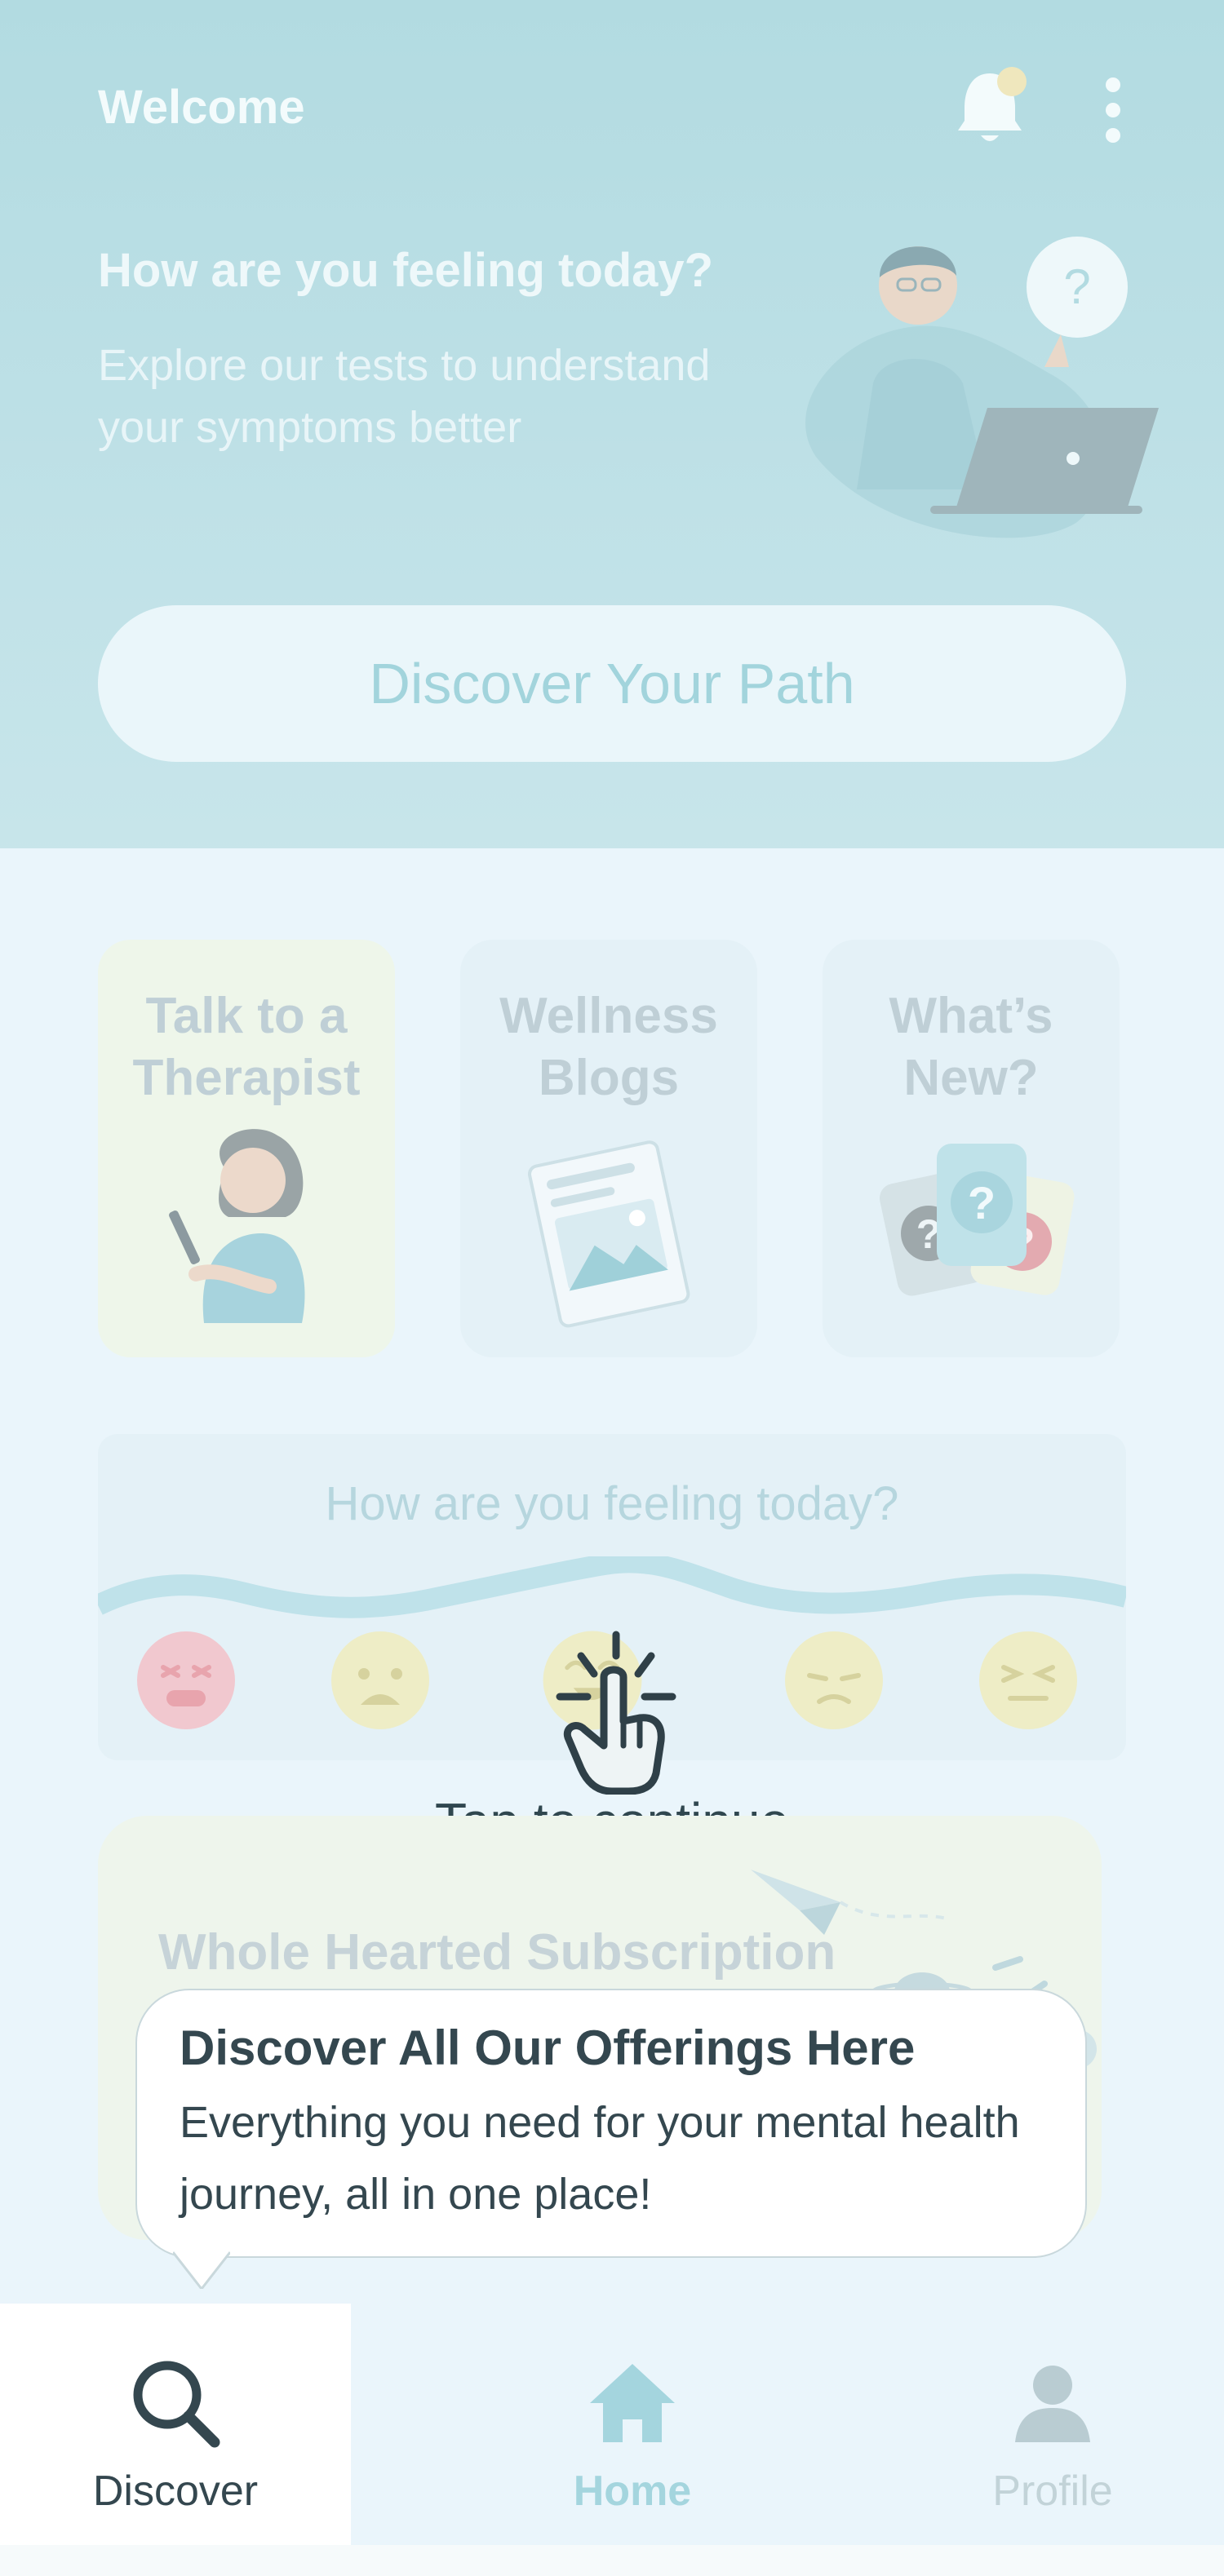 This screenshot has width=1224, height=2576. Describe the element at coordinates (632, 2491) in the screenshot. I see `nav-label: Home` at that location.